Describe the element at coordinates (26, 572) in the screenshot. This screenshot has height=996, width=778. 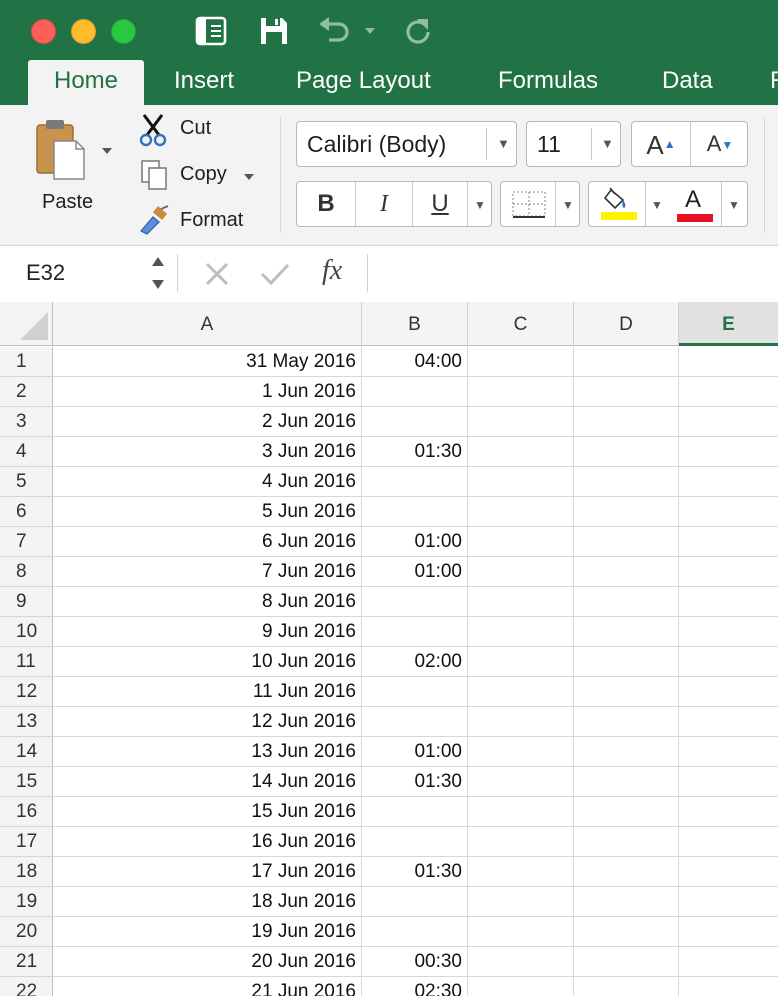
I see `row-header: 8` at that location.